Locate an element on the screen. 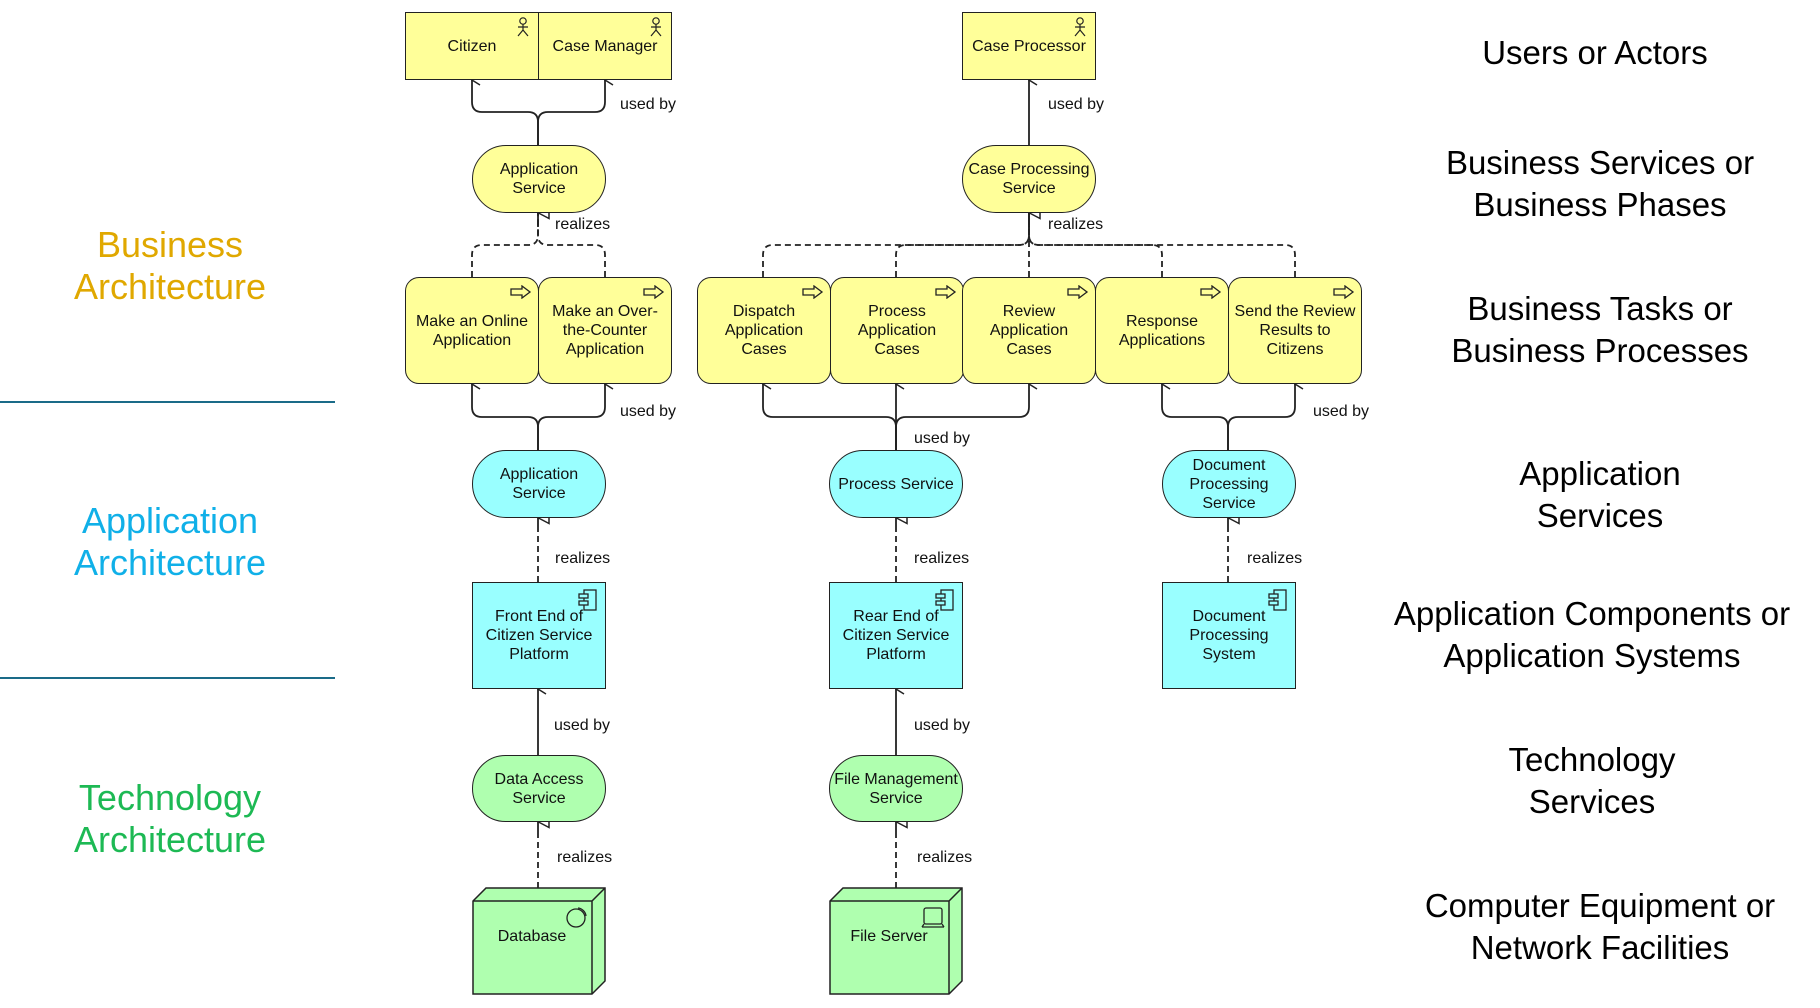 This screenshot has height=1008, width=1820. system-software-icon is located at coordinates (576, 917).